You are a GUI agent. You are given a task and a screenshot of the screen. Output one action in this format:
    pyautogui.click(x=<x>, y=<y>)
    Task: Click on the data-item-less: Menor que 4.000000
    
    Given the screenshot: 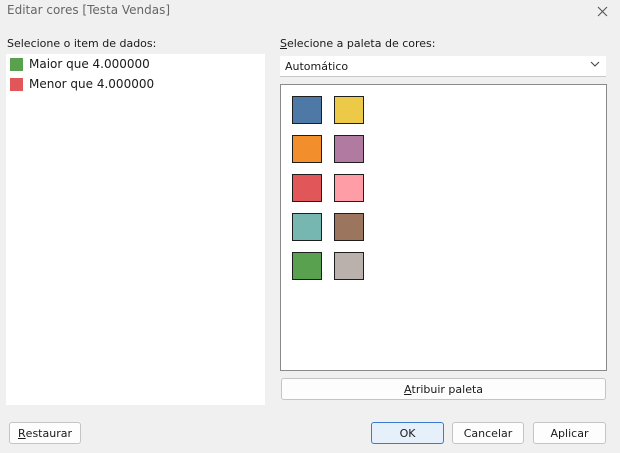 What is the action you would take?
    pyautogui.click(x=135, y=84)
    